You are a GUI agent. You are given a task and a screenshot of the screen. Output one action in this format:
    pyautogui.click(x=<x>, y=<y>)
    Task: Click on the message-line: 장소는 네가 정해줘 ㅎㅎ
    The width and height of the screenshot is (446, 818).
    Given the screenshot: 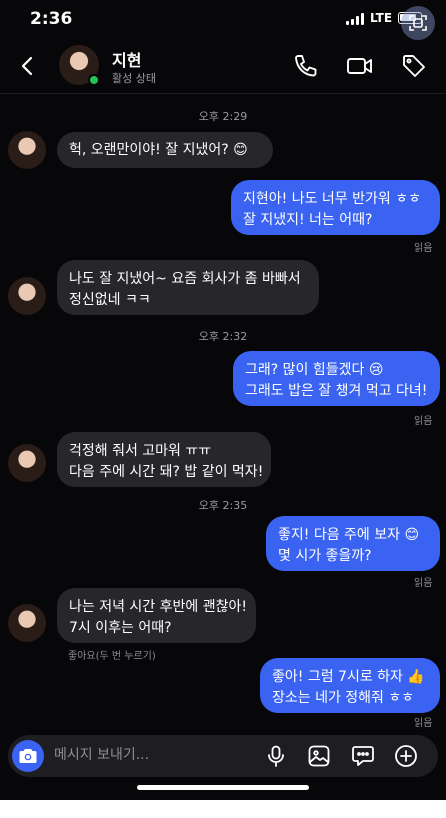 What is the action you would take?
    pyautogui.click(x=343, y=698)
    